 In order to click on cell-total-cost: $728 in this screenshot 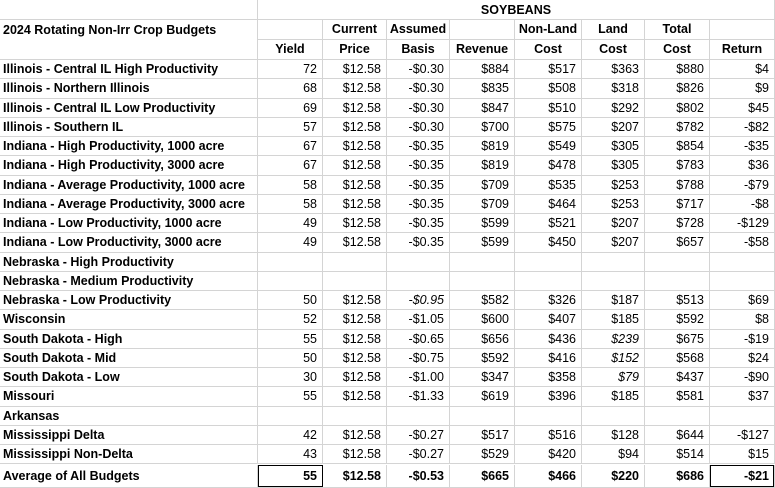, I will do `click(677, 224)`.